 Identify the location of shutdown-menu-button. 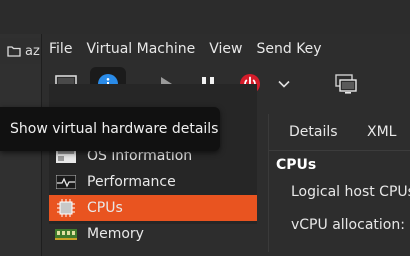
(284, 84).